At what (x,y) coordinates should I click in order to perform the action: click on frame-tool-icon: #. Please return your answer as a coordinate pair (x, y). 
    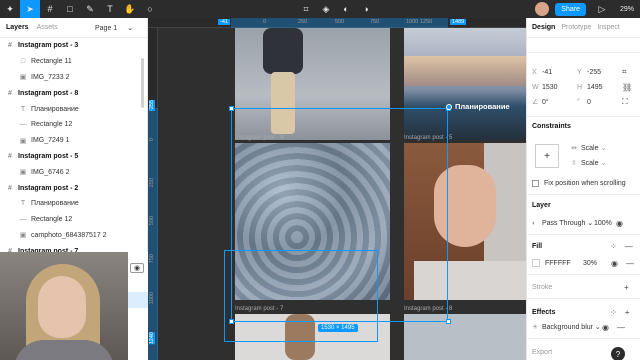
    Looking at the image, I should click on (50, 9).